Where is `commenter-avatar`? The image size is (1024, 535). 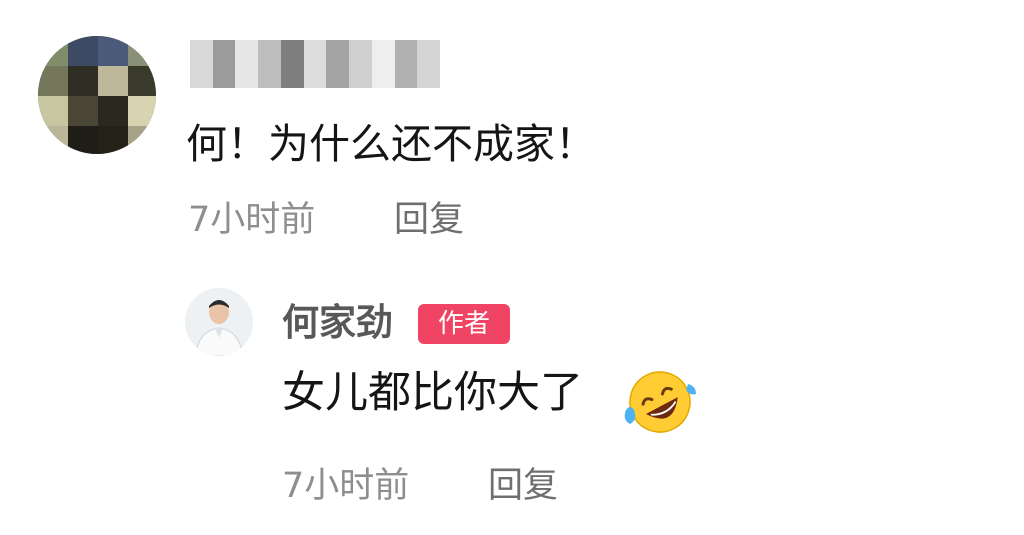 commenter-avatar is located at coordinates (97, 95).